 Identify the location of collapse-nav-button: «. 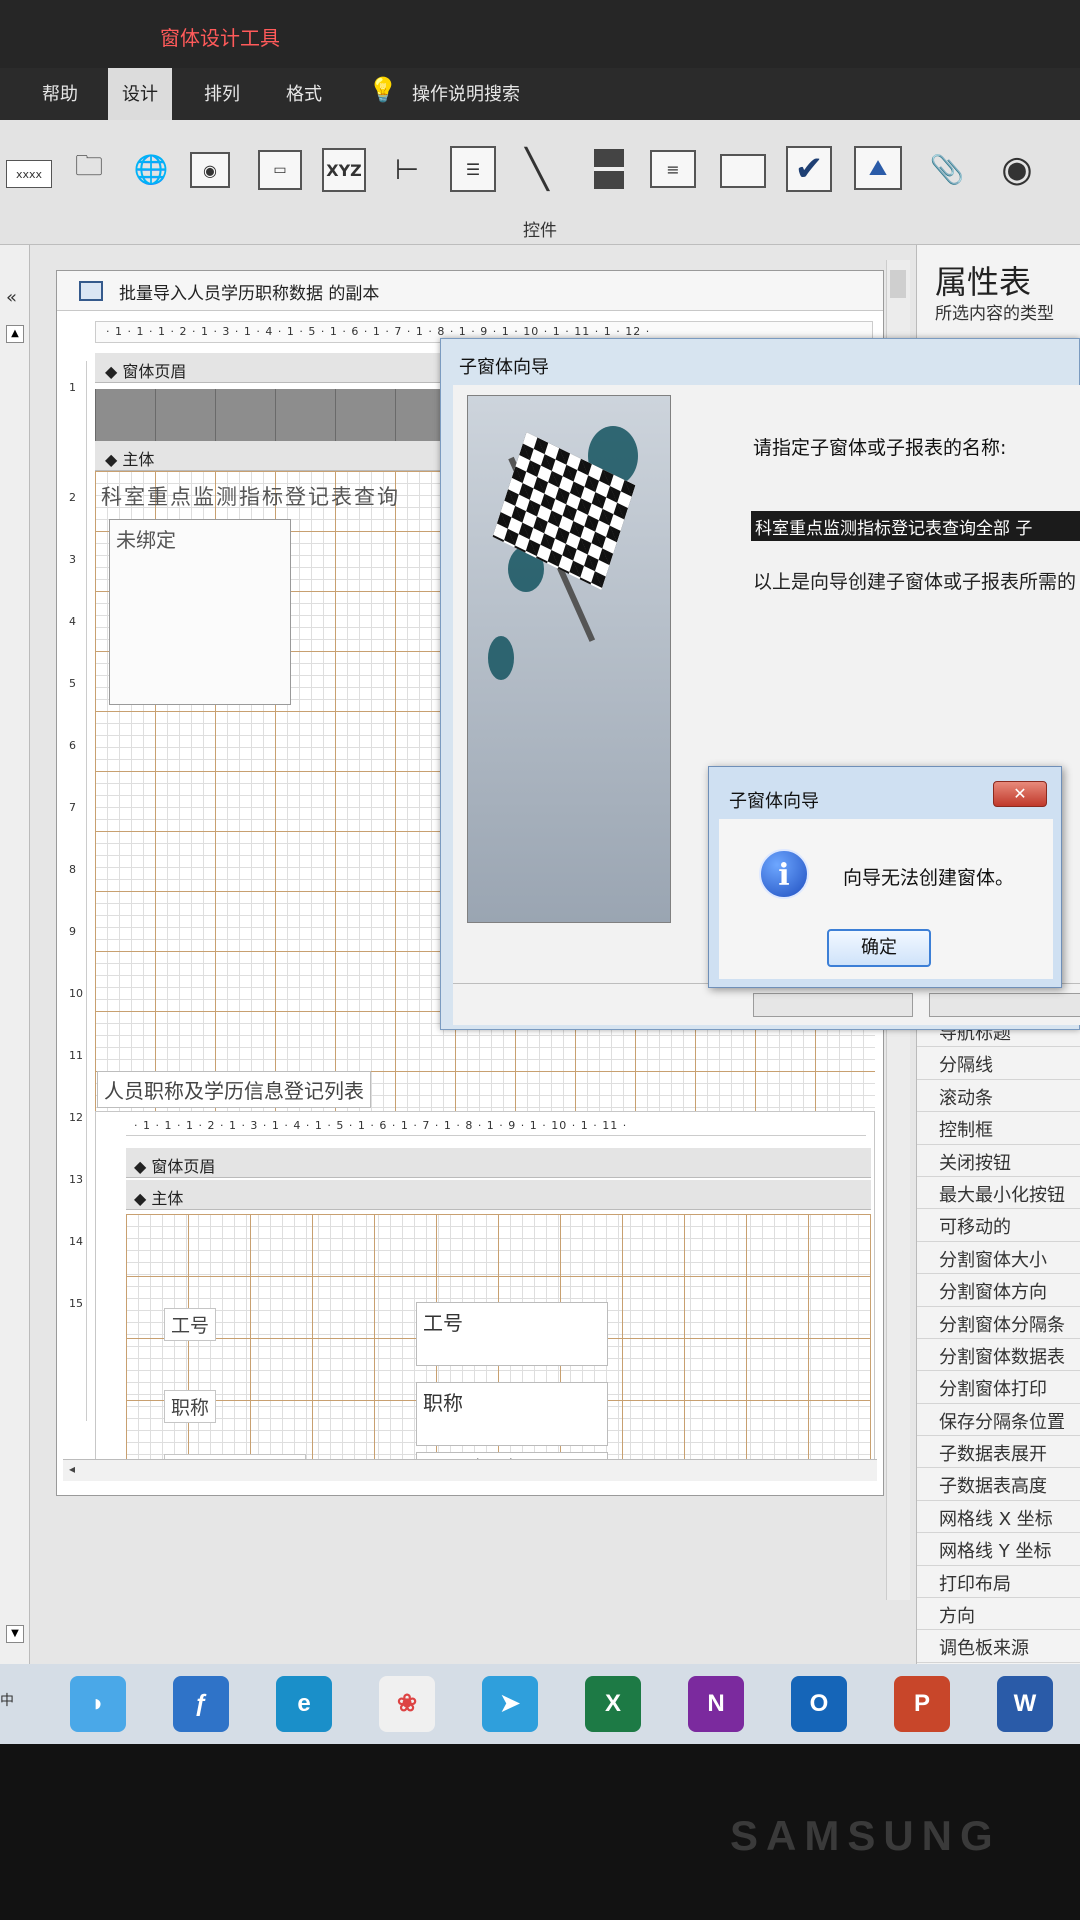
(11, 297).